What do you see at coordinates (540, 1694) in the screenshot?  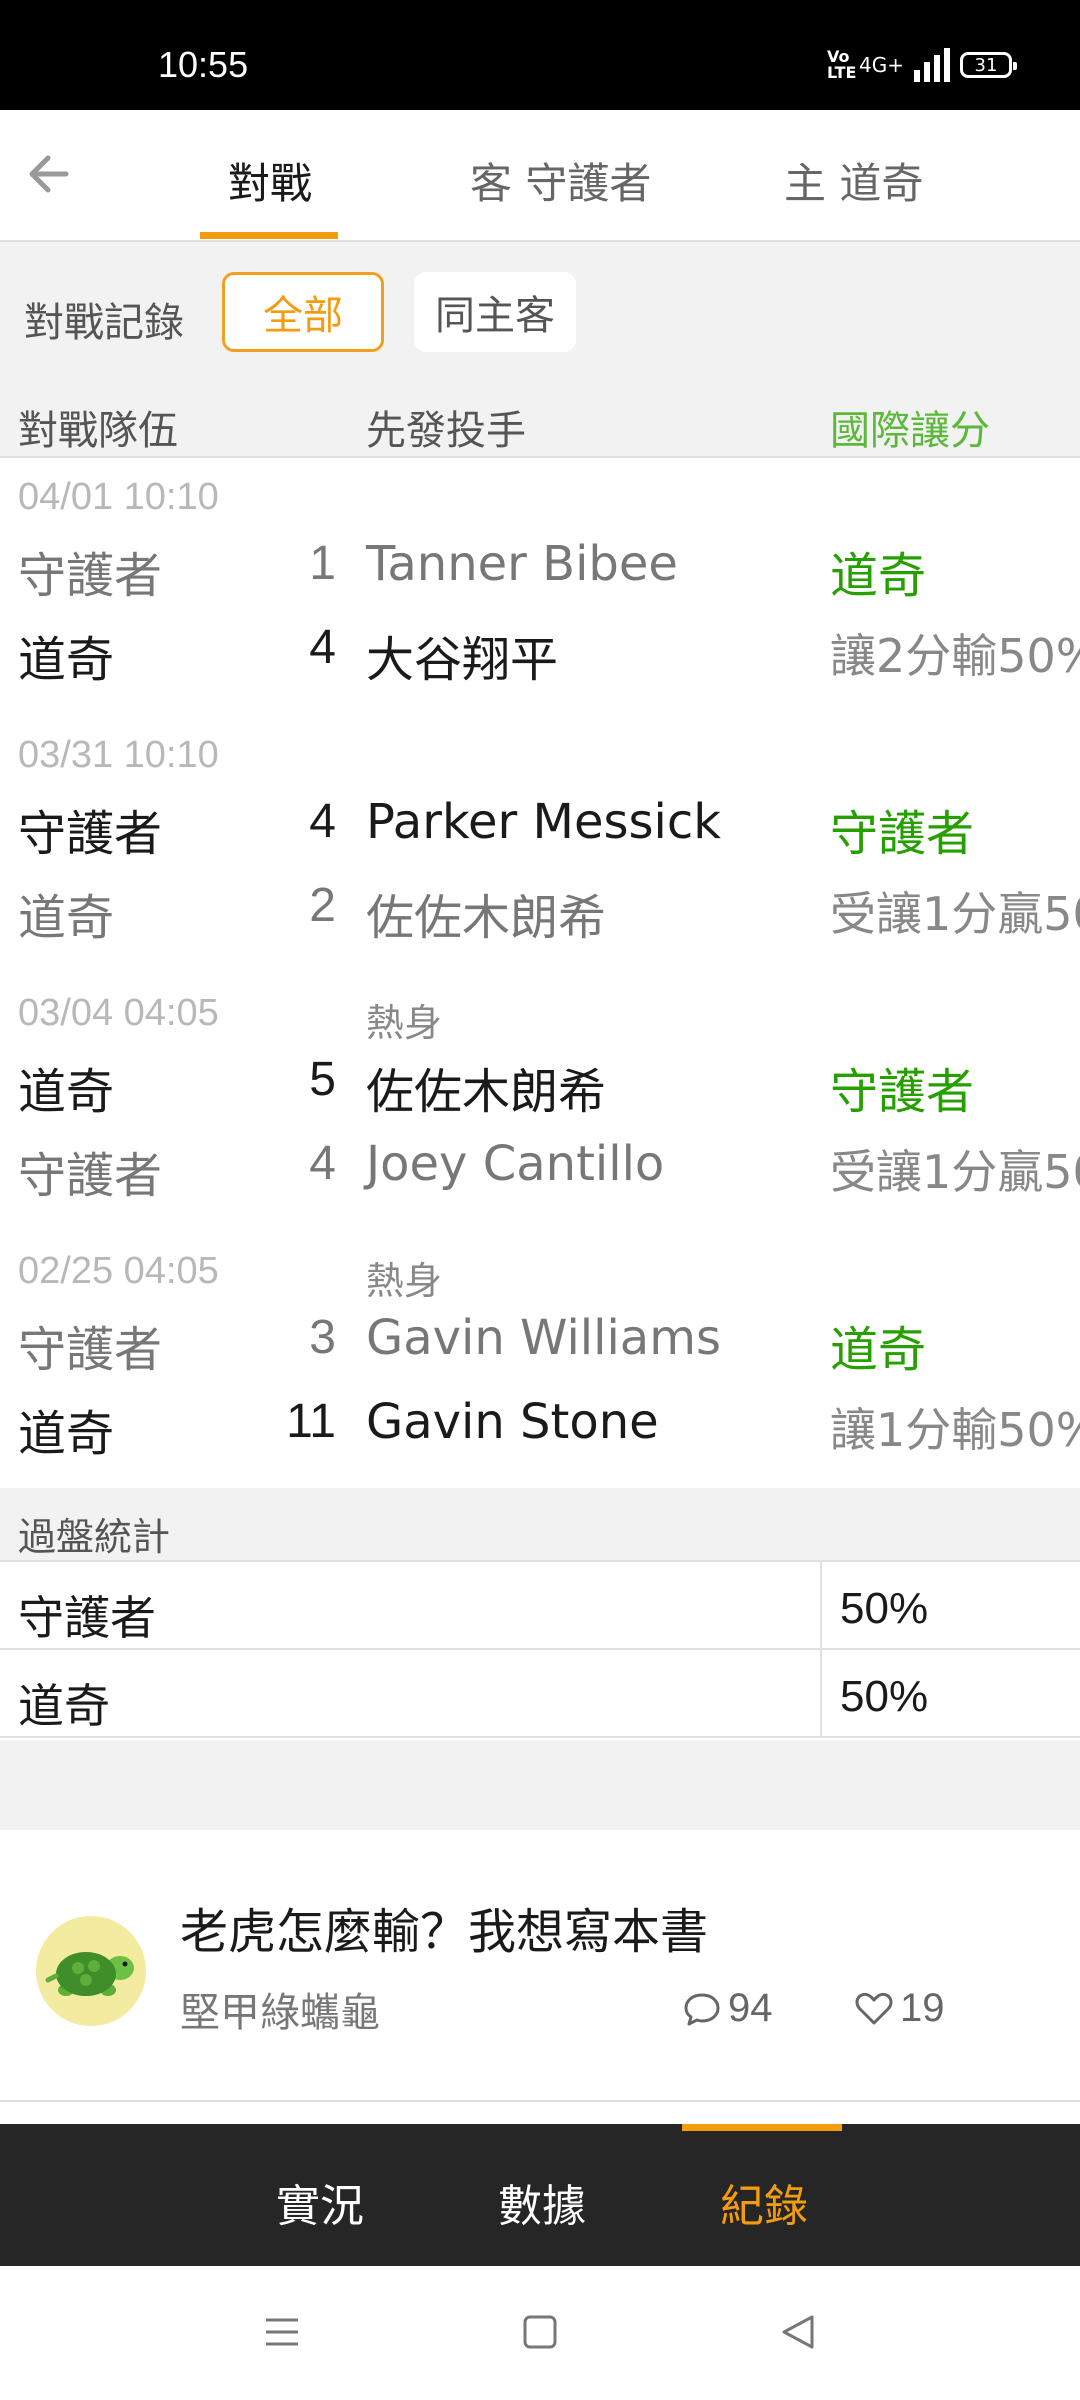 I see `stats-row: 道奇 50%` at bounding box center [540, 1694].